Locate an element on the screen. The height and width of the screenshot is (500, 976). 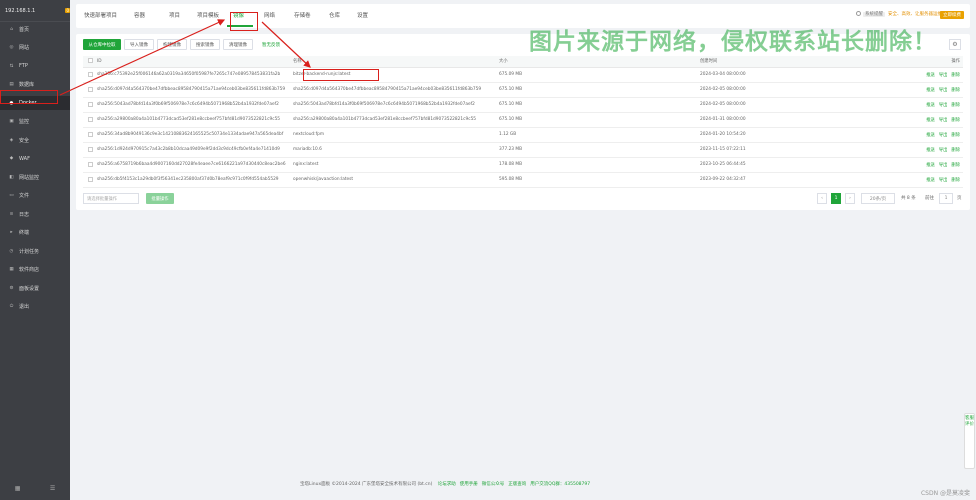
tab-2: 项目 is located at coordinates (174, 15).